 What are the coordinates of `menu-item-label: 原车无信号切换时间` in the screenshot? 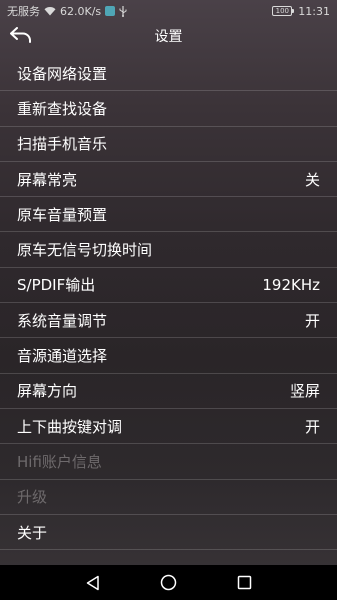 It's located at (85, 250).